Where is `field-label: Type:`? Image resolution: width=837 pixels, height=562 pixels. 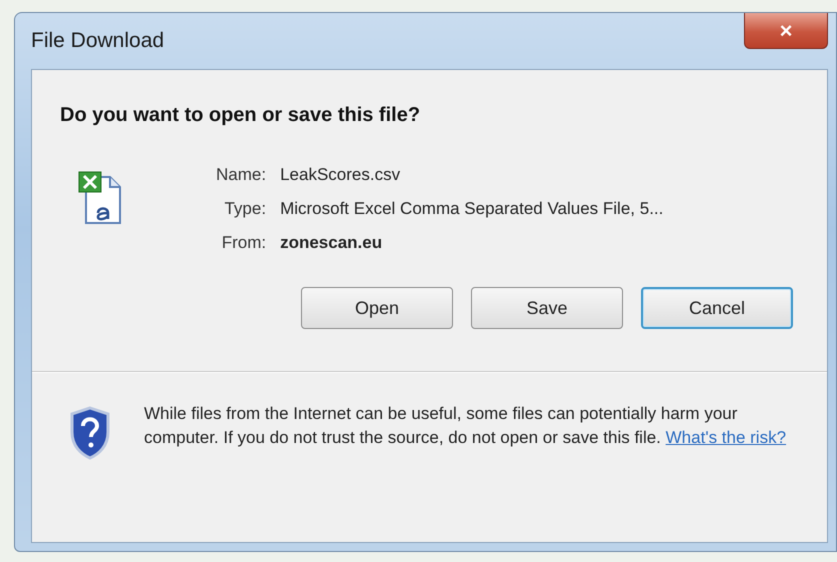 field-label: Type: is located at coordinates (244, 209).